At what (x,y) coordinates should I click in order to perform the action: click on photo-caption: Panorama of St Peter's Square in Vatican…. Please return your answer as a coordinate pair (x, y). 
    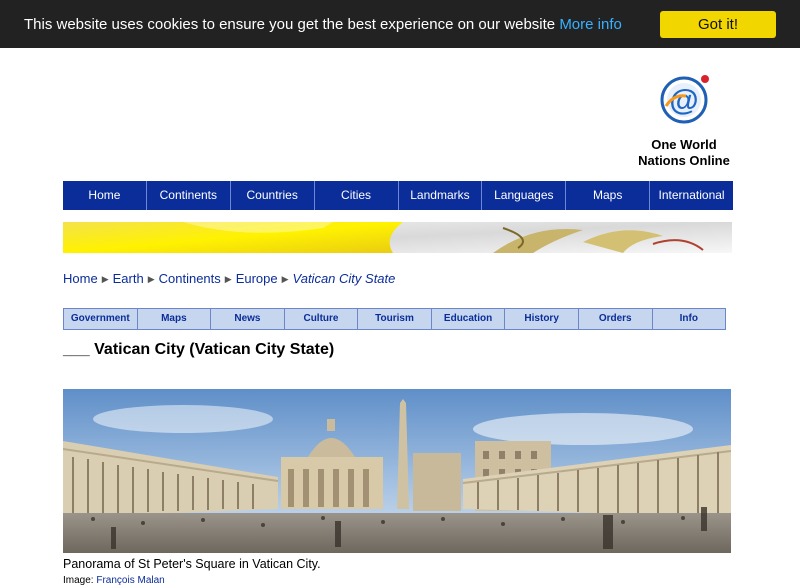
    Looking at the image, I should click on (192, 564).